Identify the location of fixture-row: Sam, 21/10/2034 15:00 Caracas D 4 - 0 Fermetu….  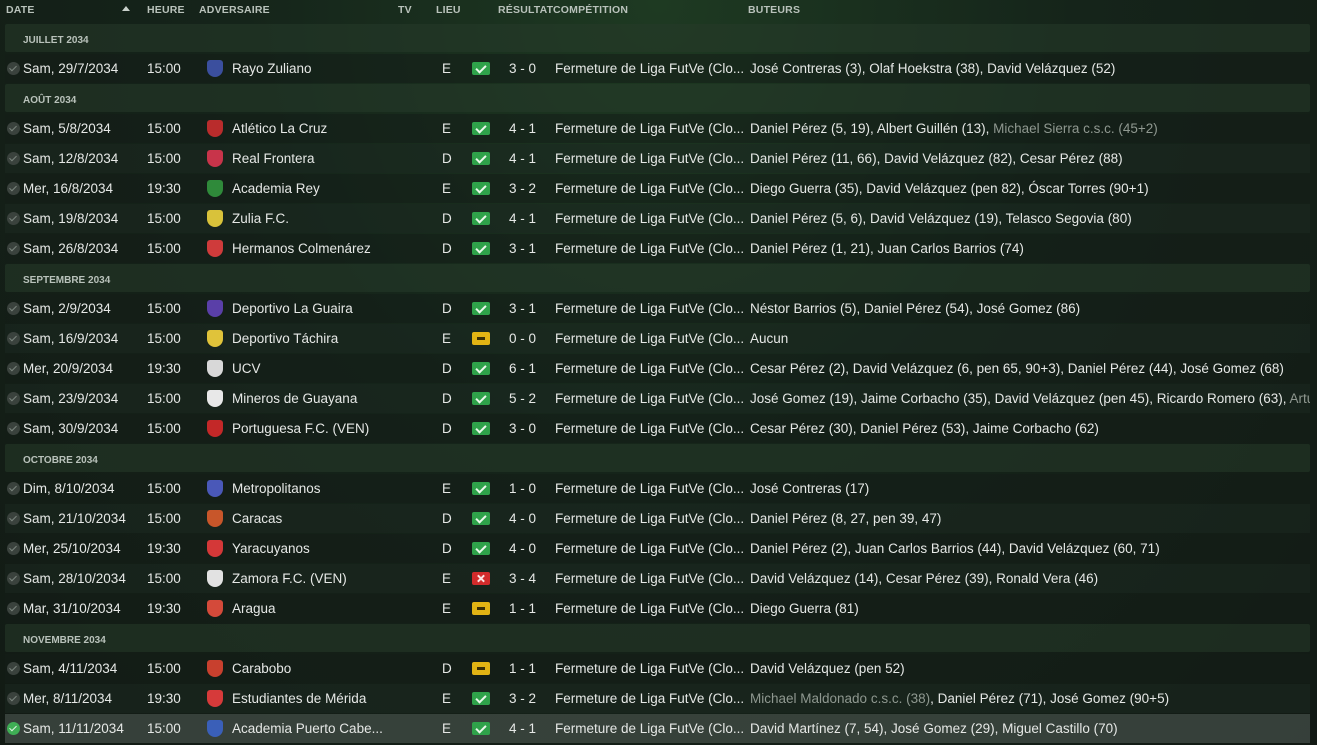
(657, 518).